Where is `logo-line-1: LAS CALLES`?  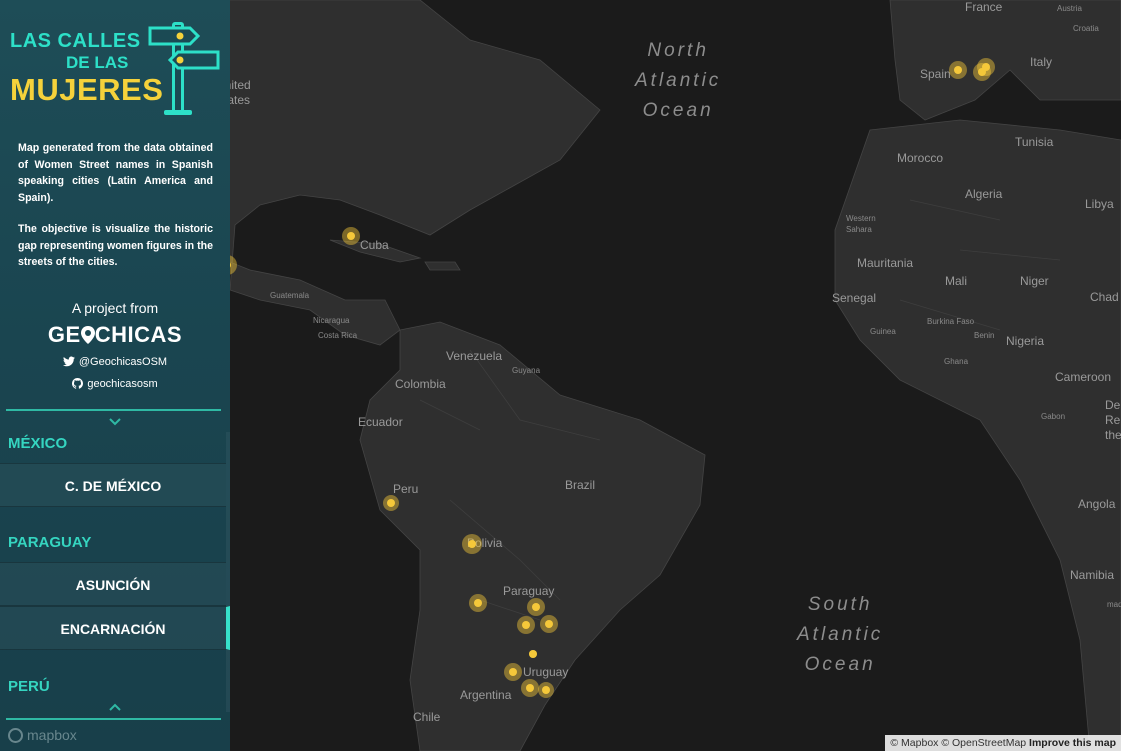
logo-line-1: LAS CALLES is located at coordinates (75, 41).